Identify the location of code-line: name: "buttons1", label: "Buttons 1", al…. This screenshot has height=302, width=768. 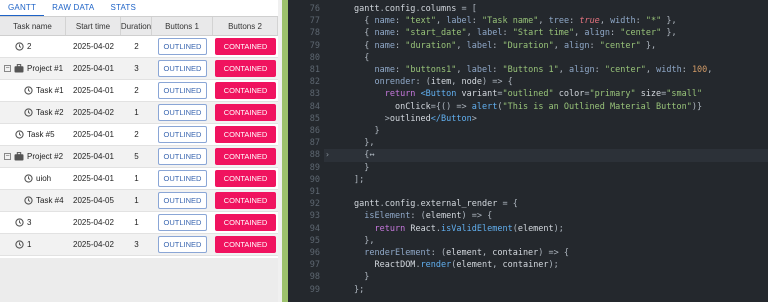
(533, 70).